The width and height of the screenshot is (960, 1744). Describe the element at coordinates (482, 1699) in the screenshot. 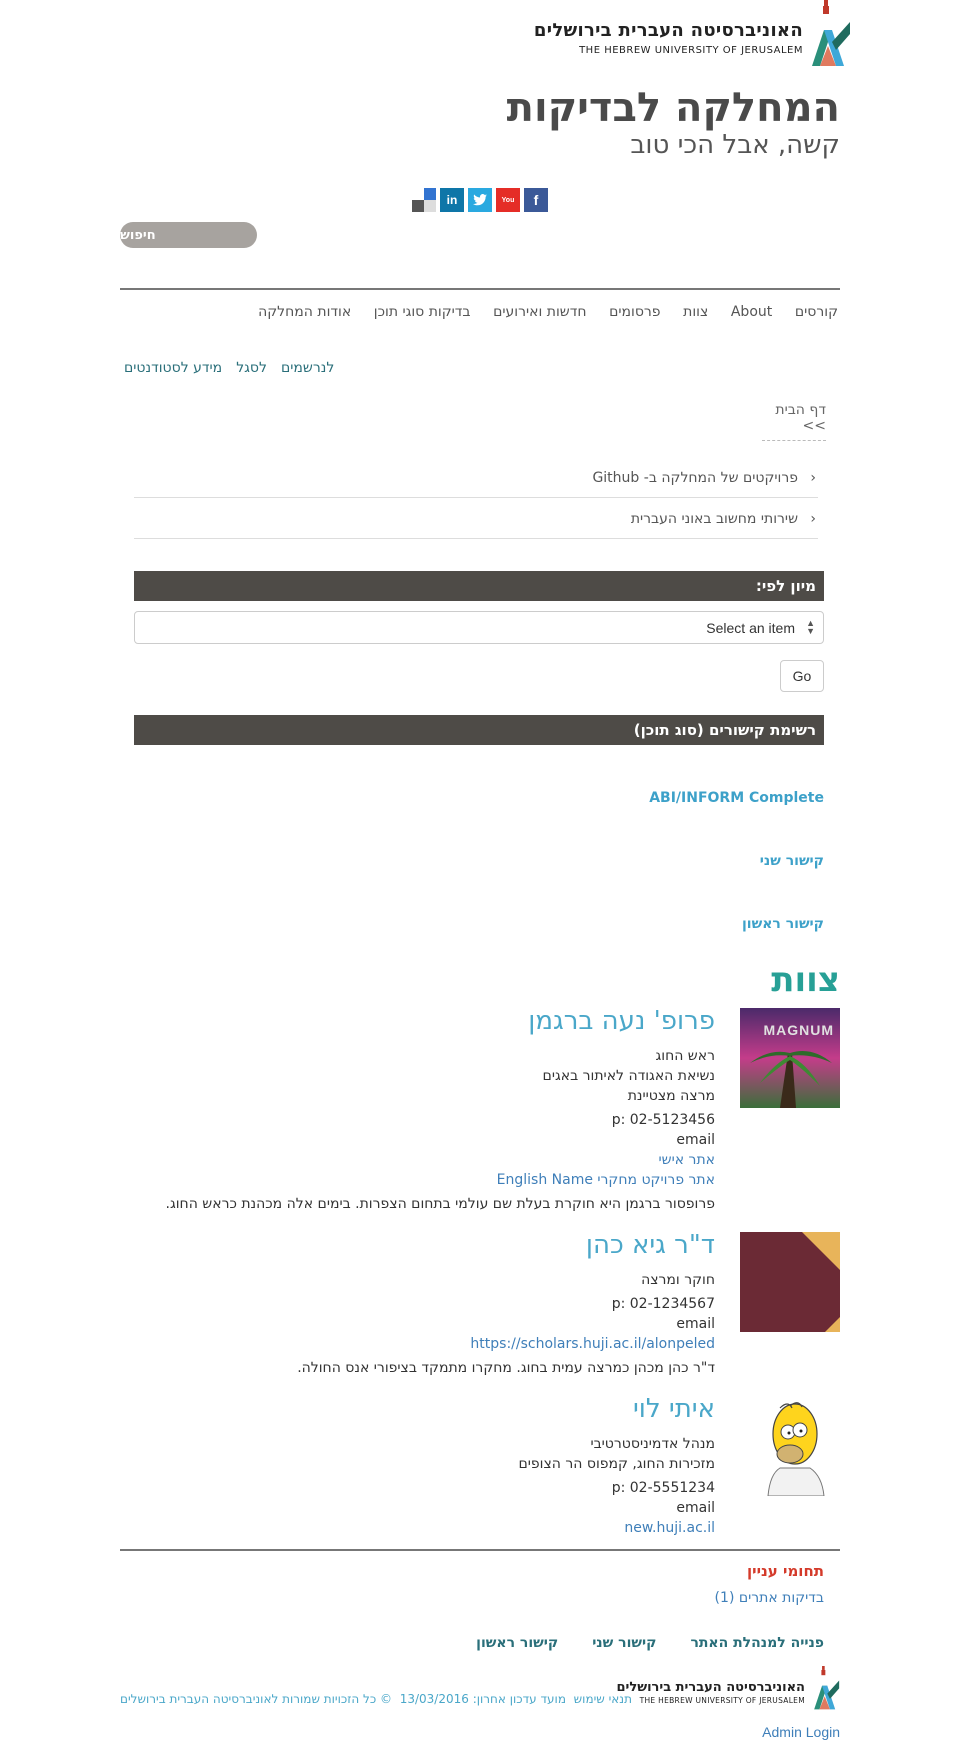

I see `footer-last-update: מועד עדכון אחרון: 13/03/2016` at that location.